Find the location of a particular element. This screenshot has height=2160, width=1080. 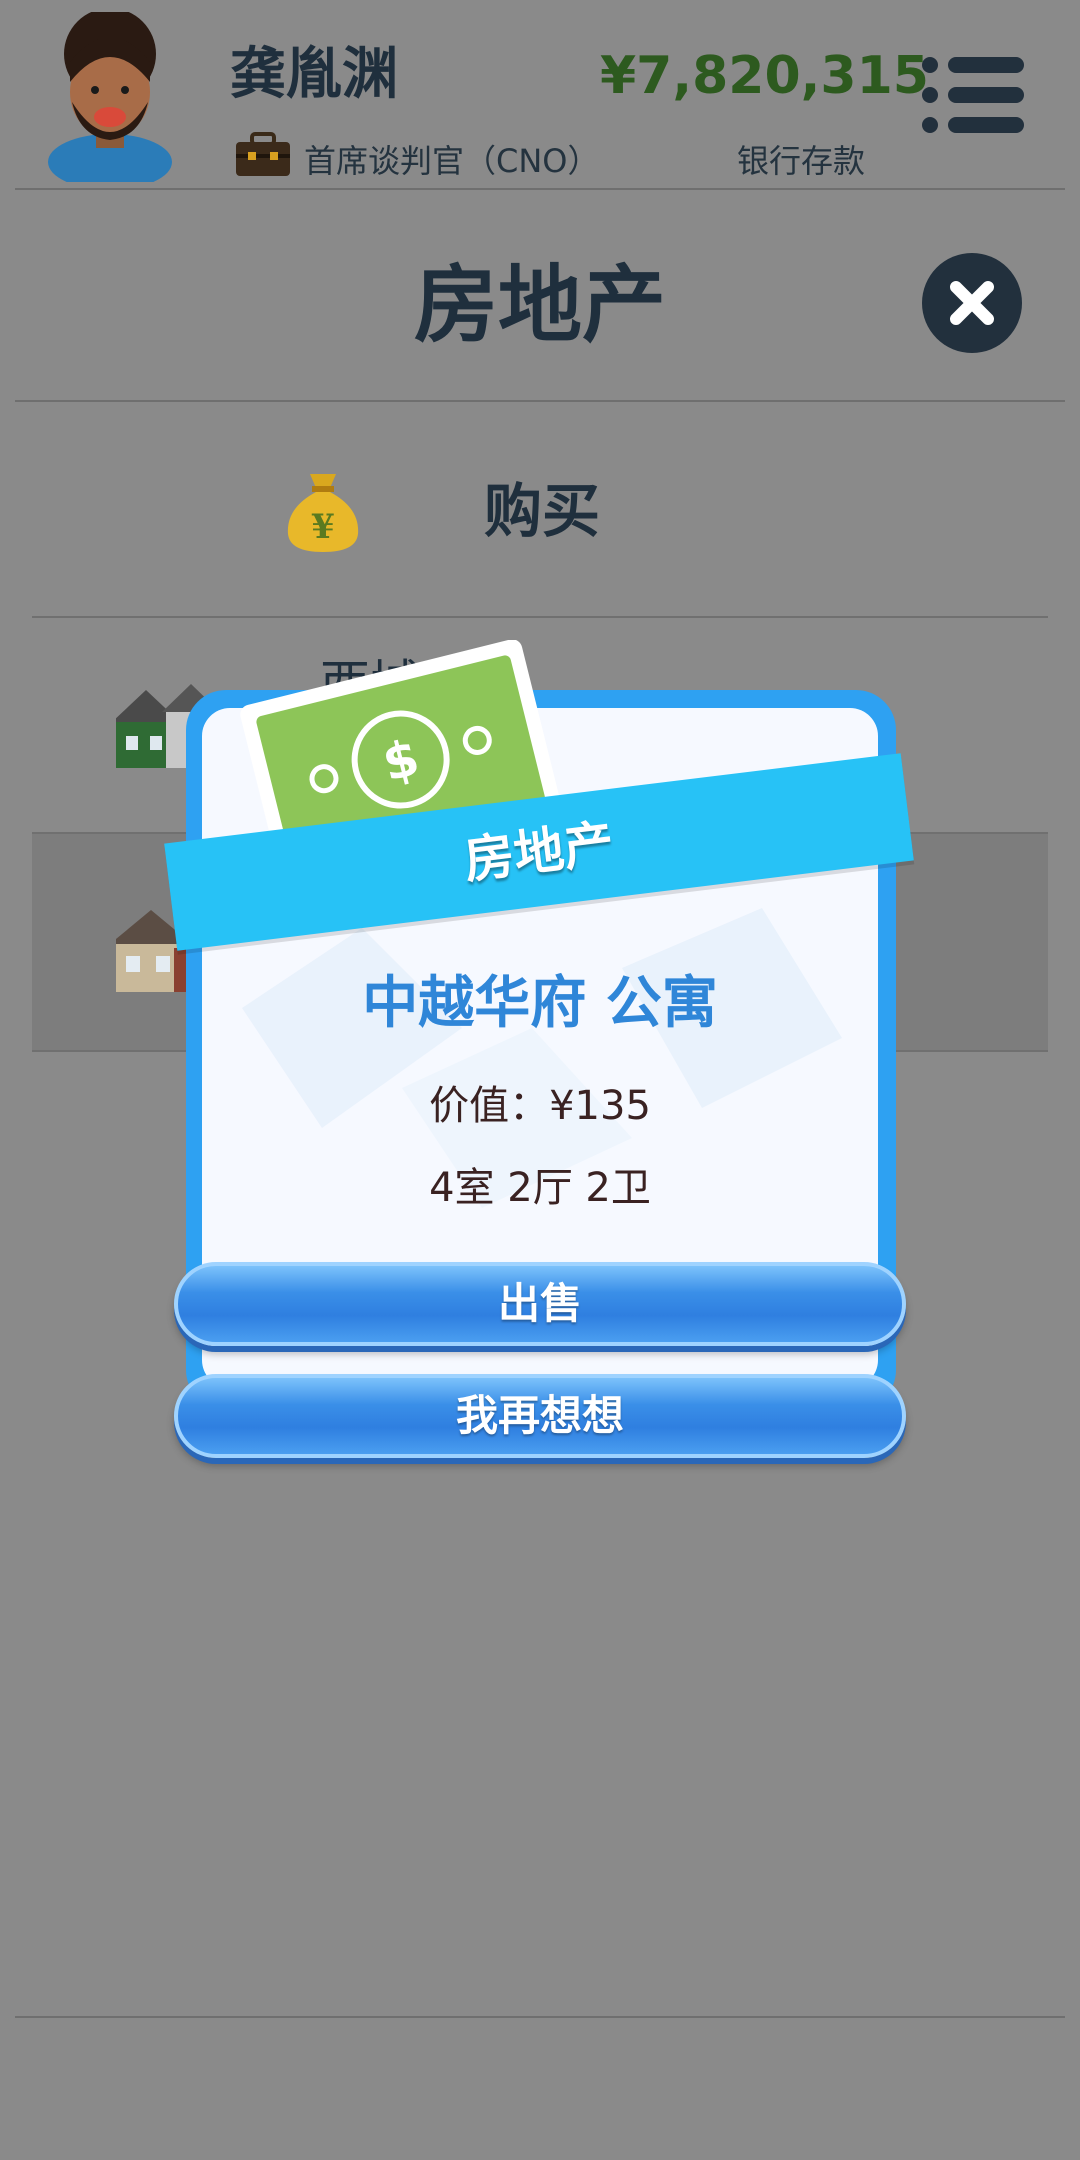

buy-button: 购买 is located at coordinates (542, 511).